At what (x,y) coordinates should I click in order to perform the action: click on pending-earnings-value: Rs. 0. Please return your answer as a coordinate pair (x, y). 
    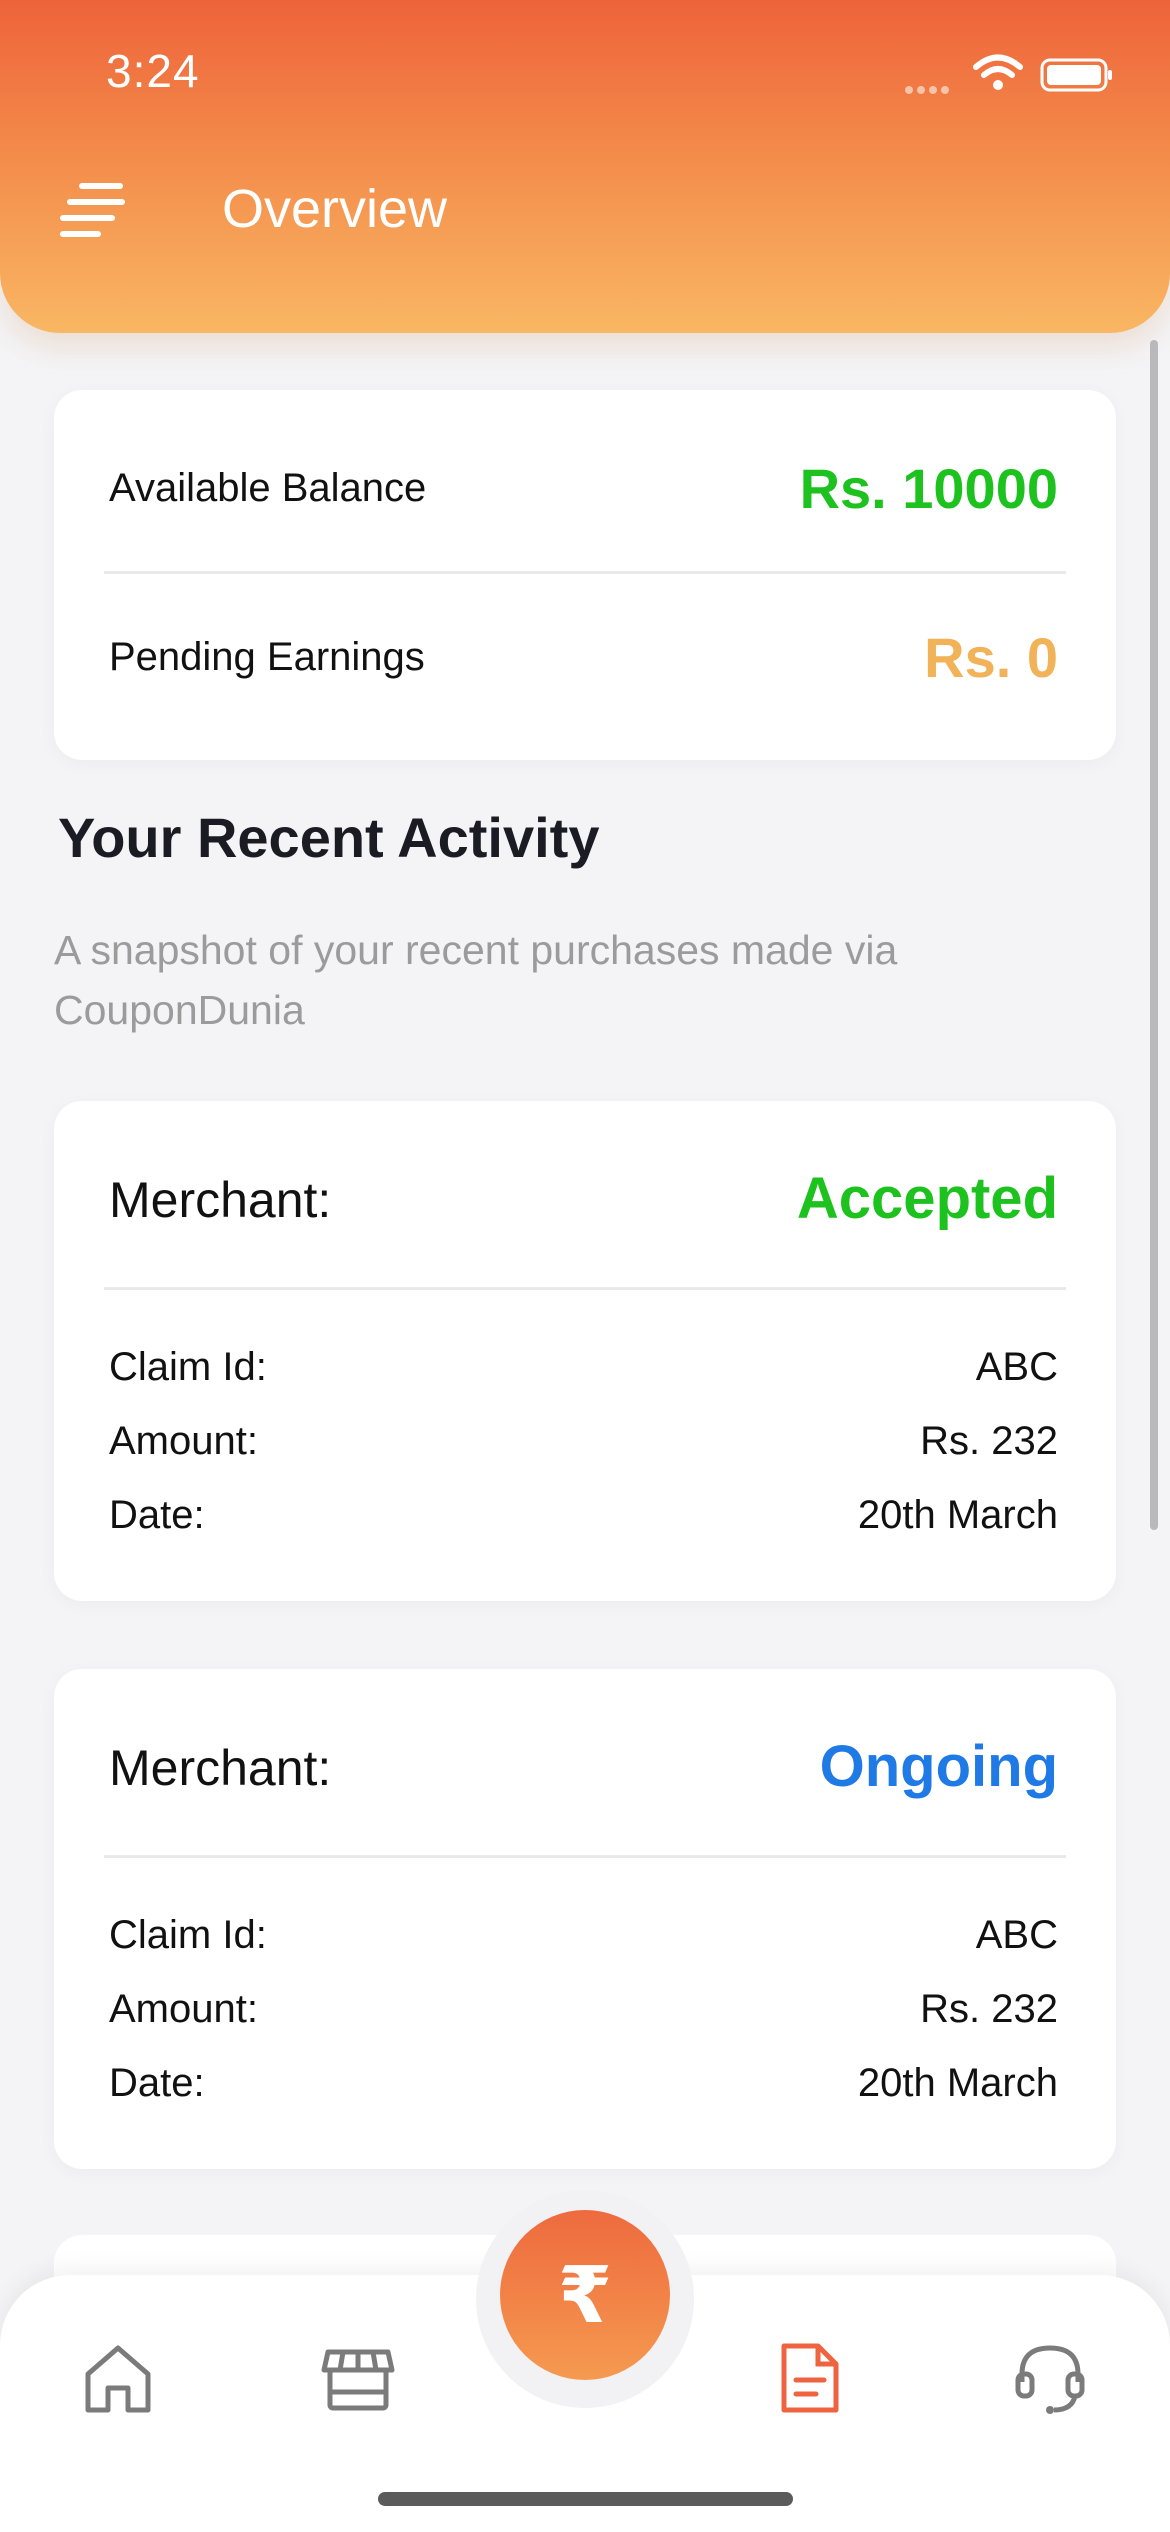
    Looking at the image, I should click on (991, 657).